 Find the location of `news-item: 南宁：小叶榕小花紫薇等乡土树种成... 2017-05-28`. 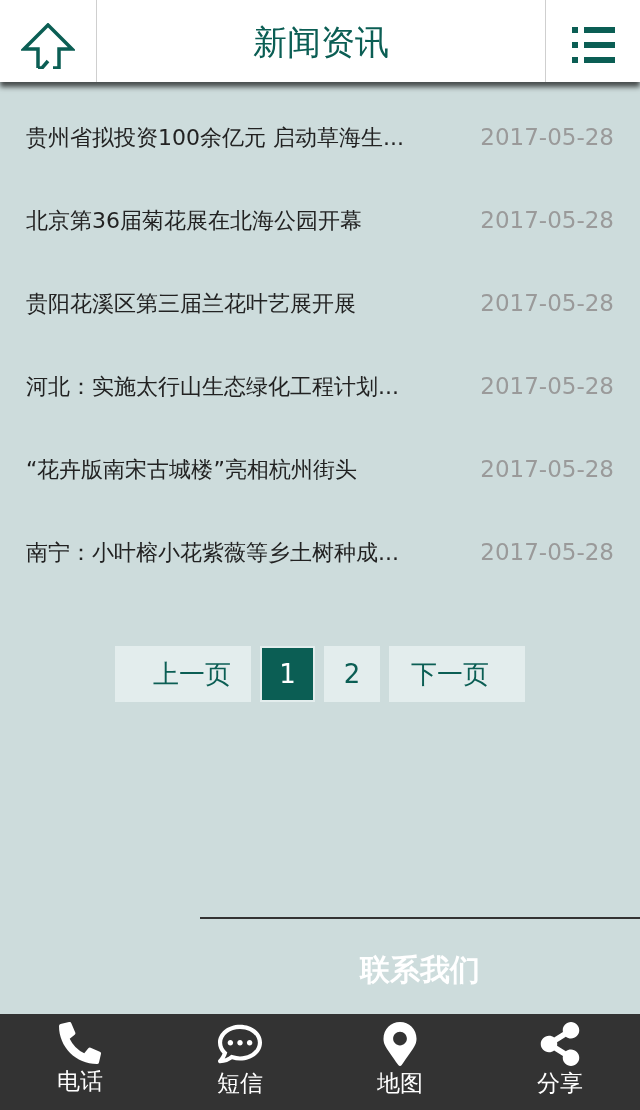

news-item: 南宁：小叶榕小花紫薇等乡土树种成... 2017-05-28 is located at coordinates (320, 552).